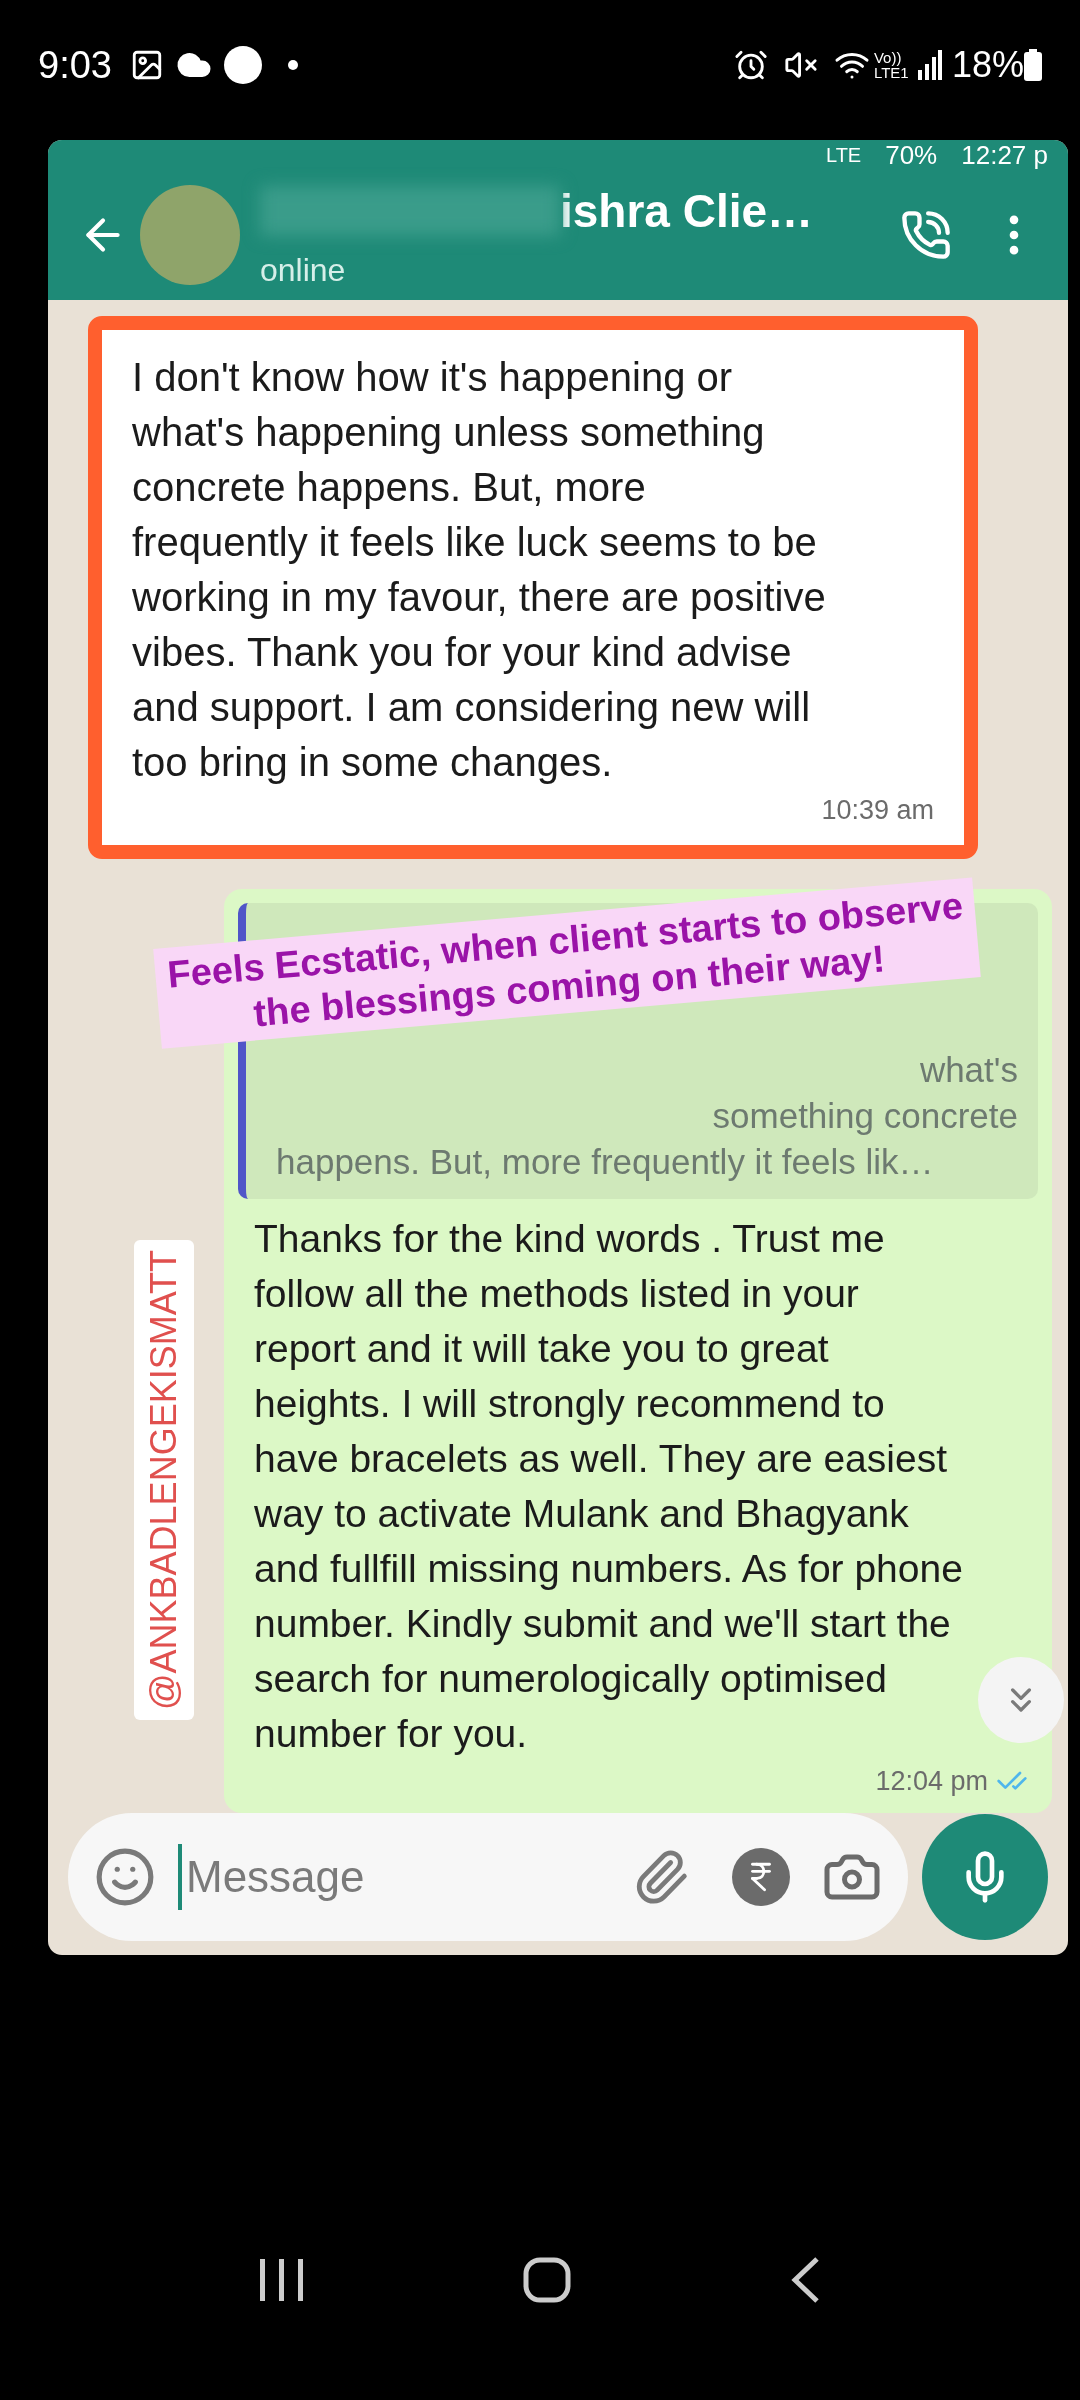 The height and width of the screenshot is (2400, 1080). Describe the element at coordinates (163, 1480) in the screenshot. I see `handle-text: @ANKBADLENGEKISMATT` at that location.